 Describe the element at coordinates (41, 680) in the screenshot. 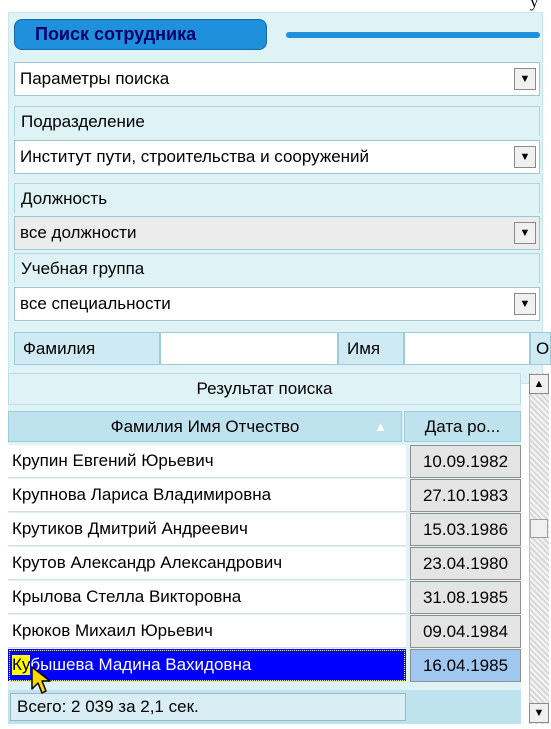

I see `mouse-pointer-icon` at that location.